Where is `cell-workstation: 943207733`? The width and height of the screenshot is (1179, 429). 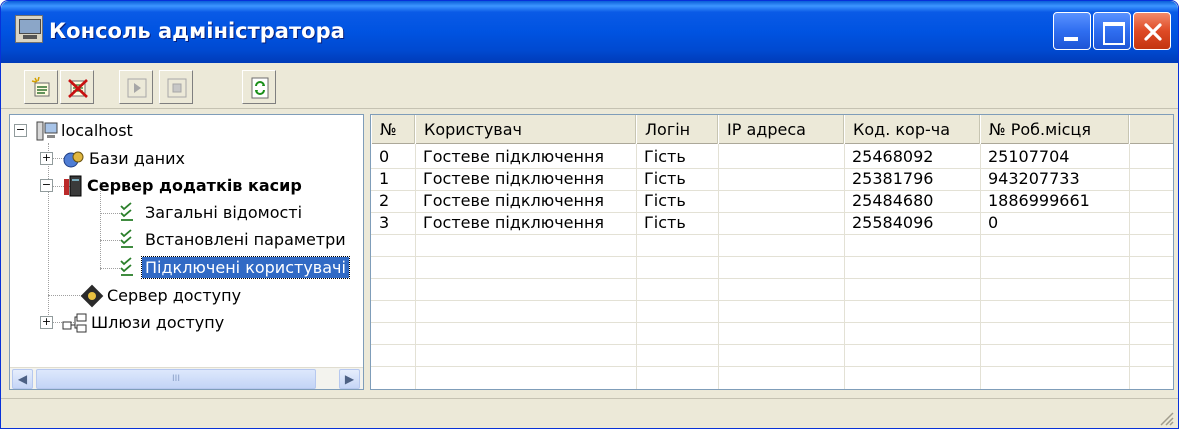
cell-workstation: 943207733 is located at coordinates (1034, 178).